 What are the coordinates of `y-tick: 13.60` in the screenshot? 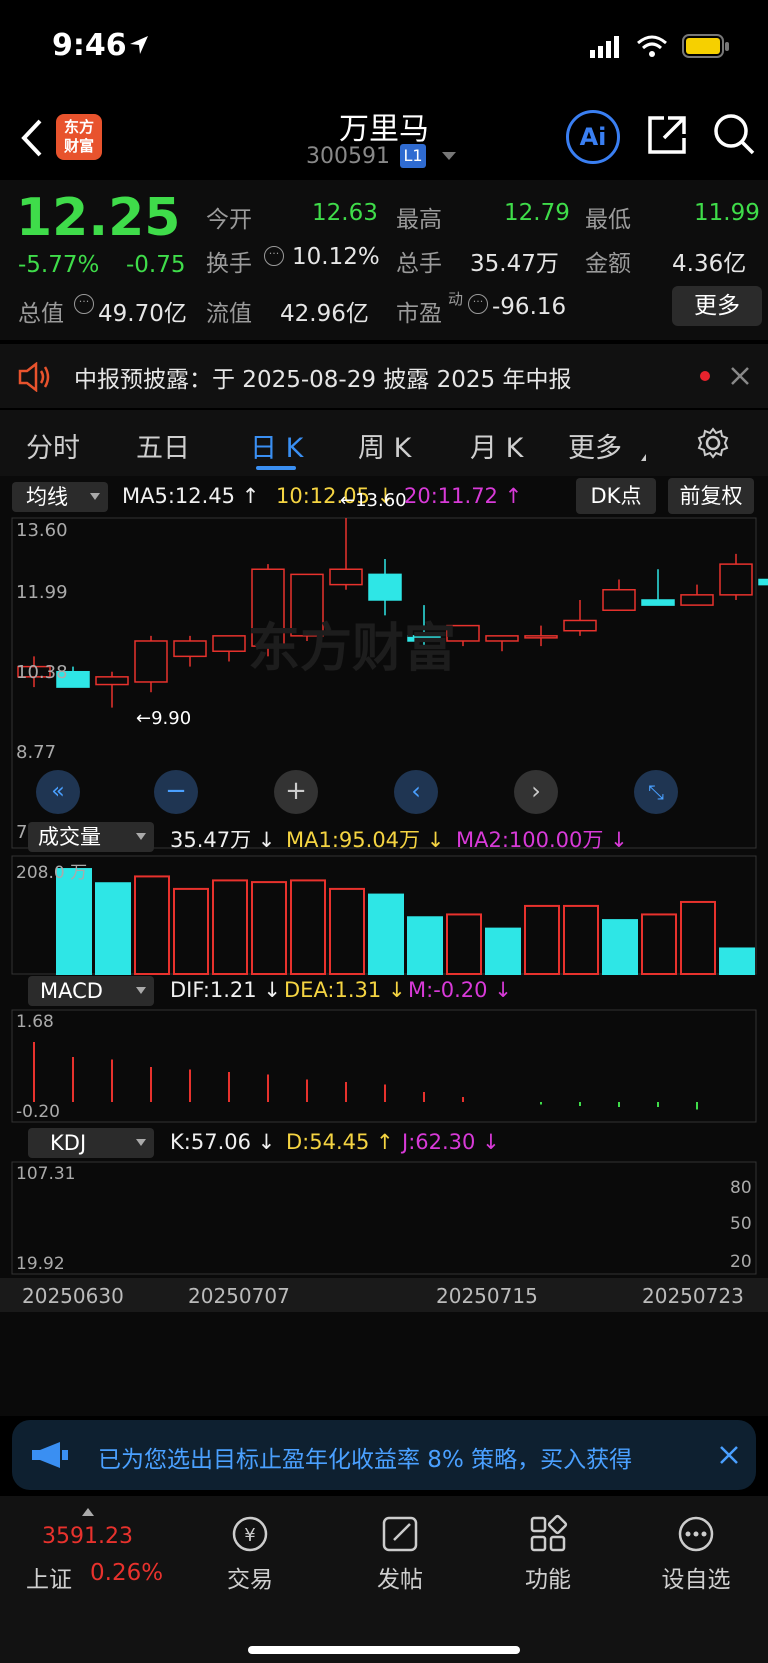 It's located at (42, 530).